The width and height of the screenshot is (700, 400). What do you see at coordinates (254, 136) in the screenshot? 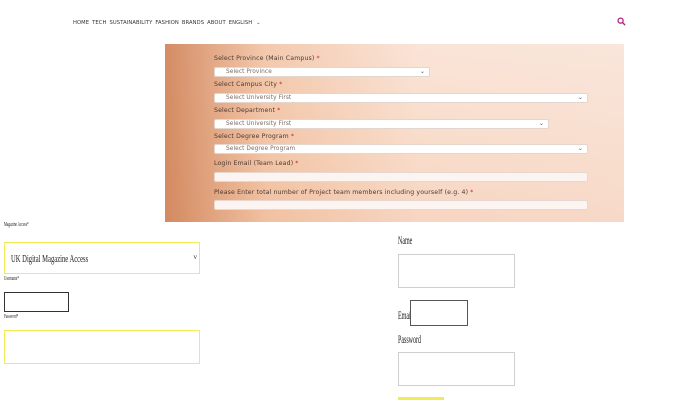
I see `degree-label: Select Degree Program *` at bounding box center [254, 136].